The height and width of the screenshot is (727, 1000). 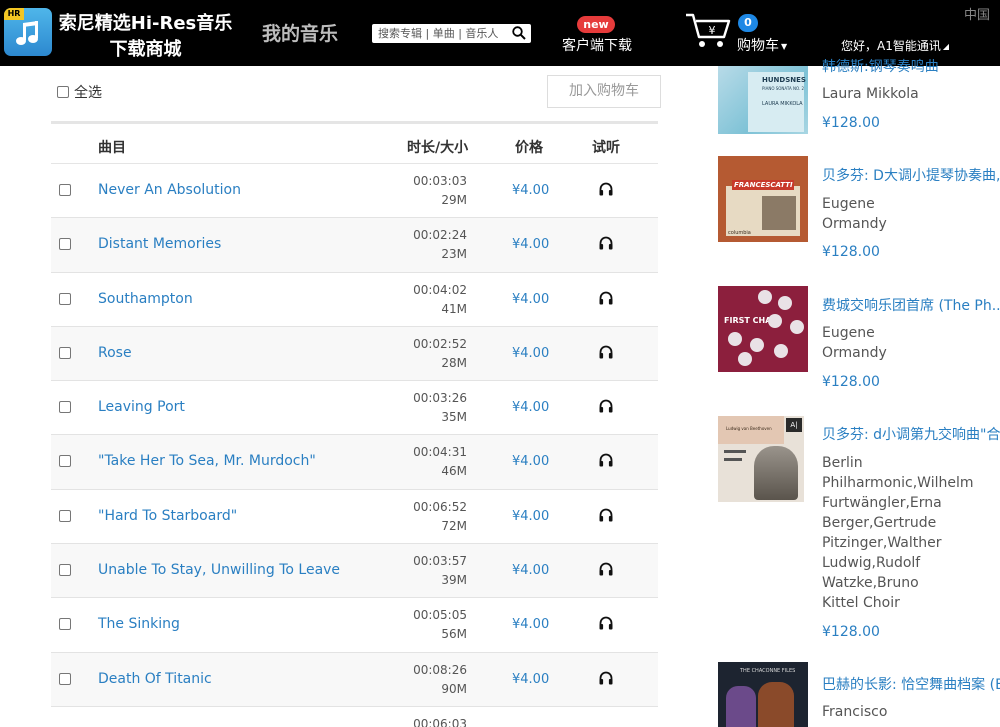 What do you see at coordinates (519, 33) in the screenshot?
I see `search-icon` at bounding box center [519, 33].